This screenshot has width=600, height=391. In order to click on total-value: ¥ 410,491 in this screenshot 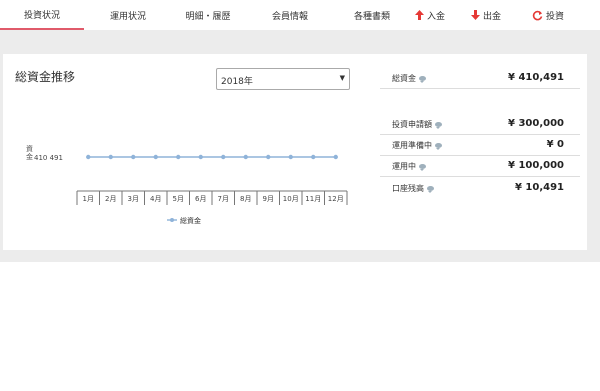, I will do `click(536, 77)`.